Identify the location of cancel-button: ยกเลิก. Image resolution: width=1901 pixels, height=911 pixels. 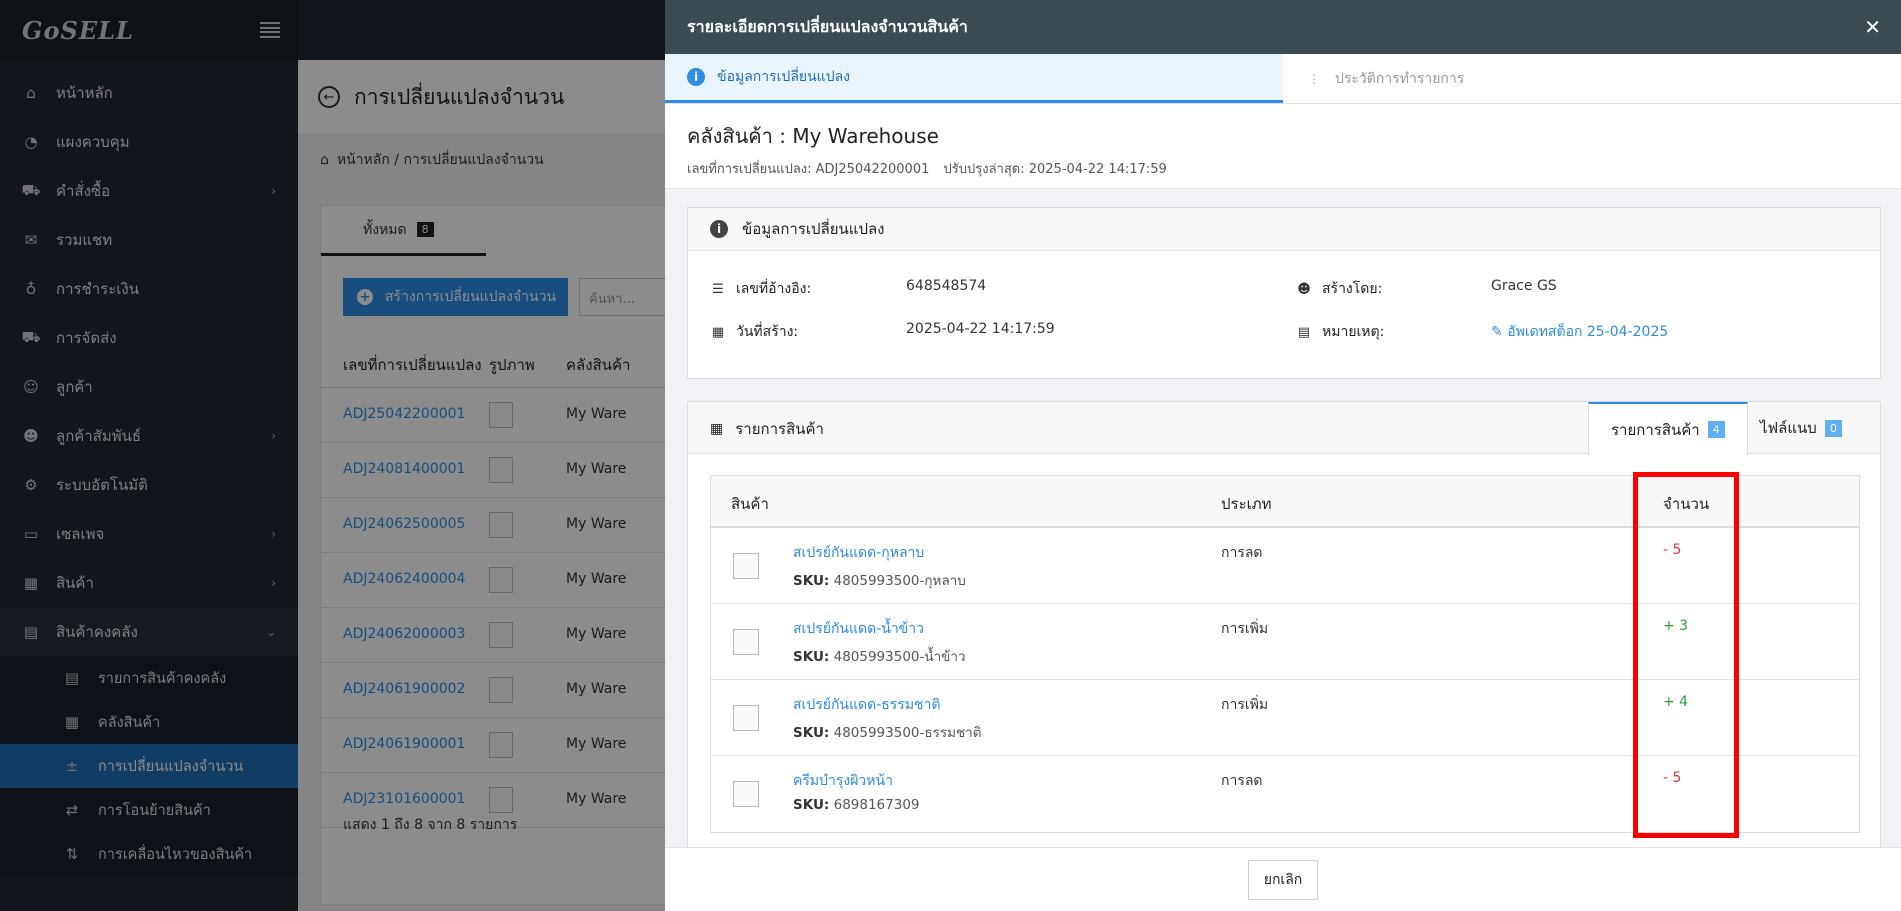
(1283, 879).